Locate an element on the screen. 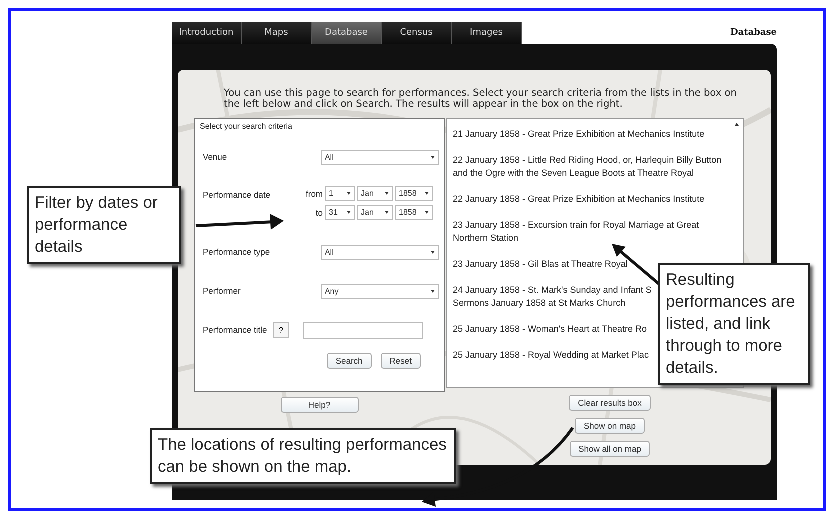  nav-tab: Images is located at coordinates (487, 33).